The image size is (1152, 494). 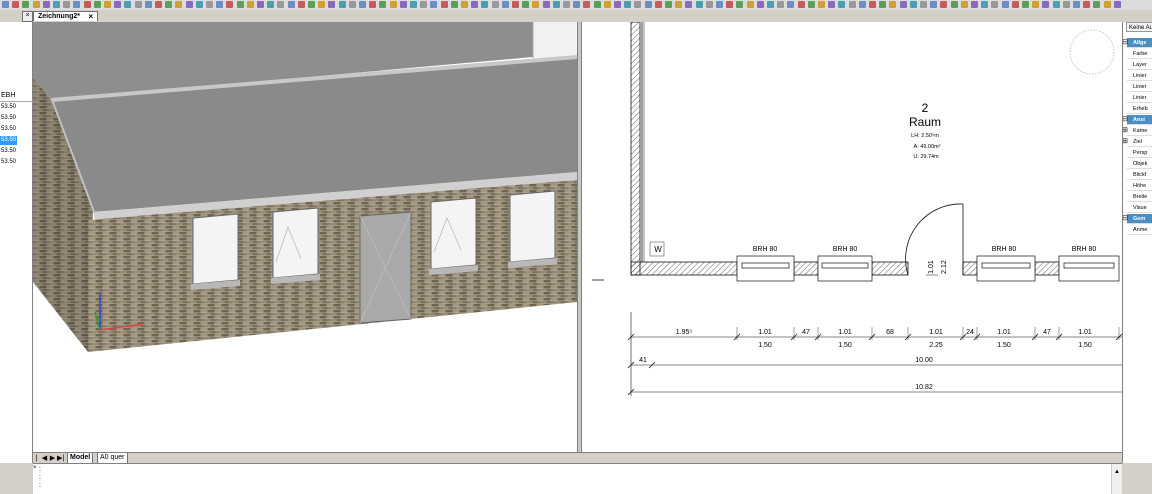 What do you see at coordinates (1125, 131) in the screenshot?
I see `expand-toggle-icon: ⊞` at bounding box center [1125, 131].